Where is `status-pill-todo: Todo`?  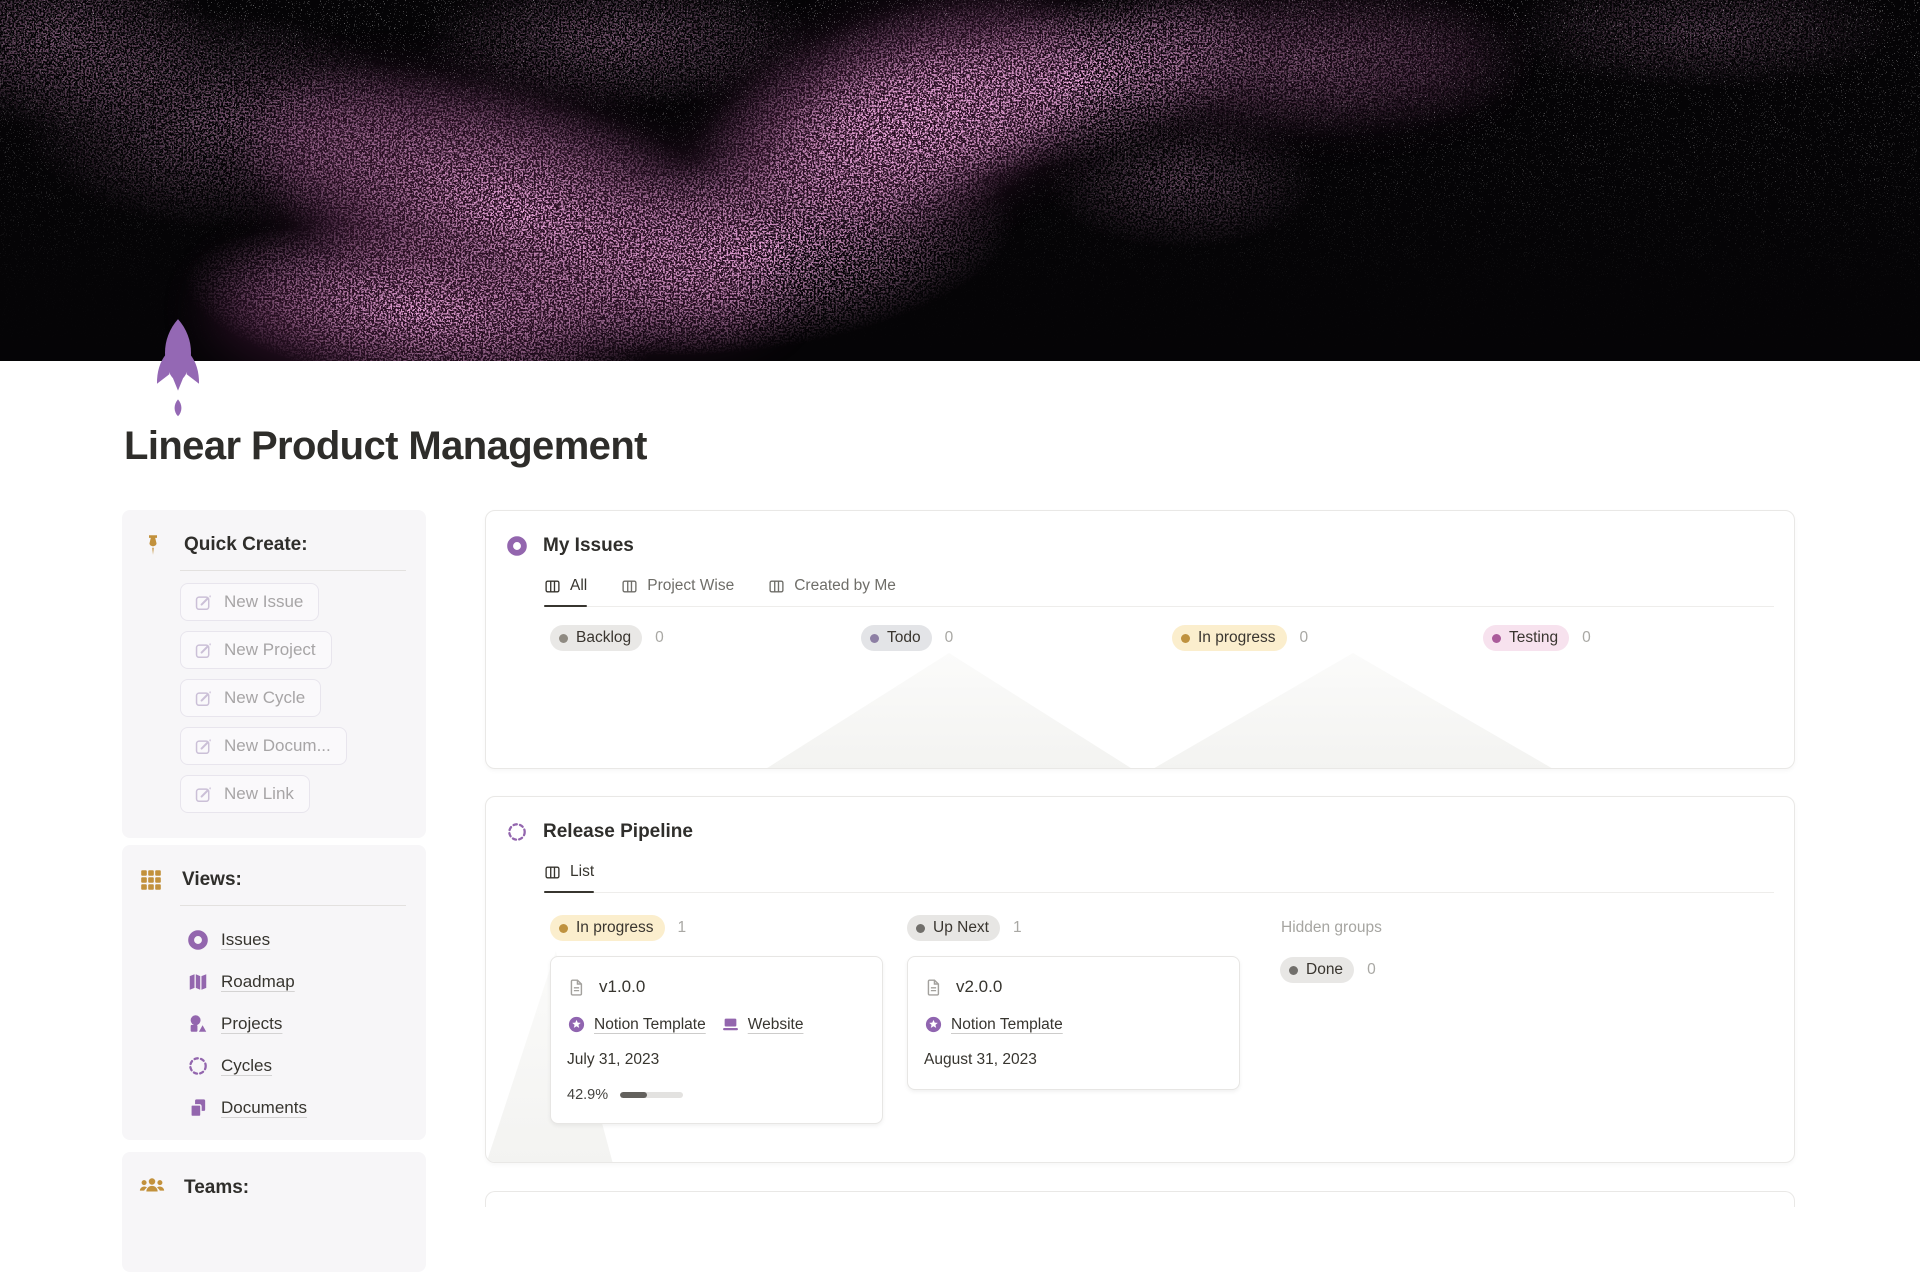
status-pill-todo: Todo is located at coordinates (896, 638).